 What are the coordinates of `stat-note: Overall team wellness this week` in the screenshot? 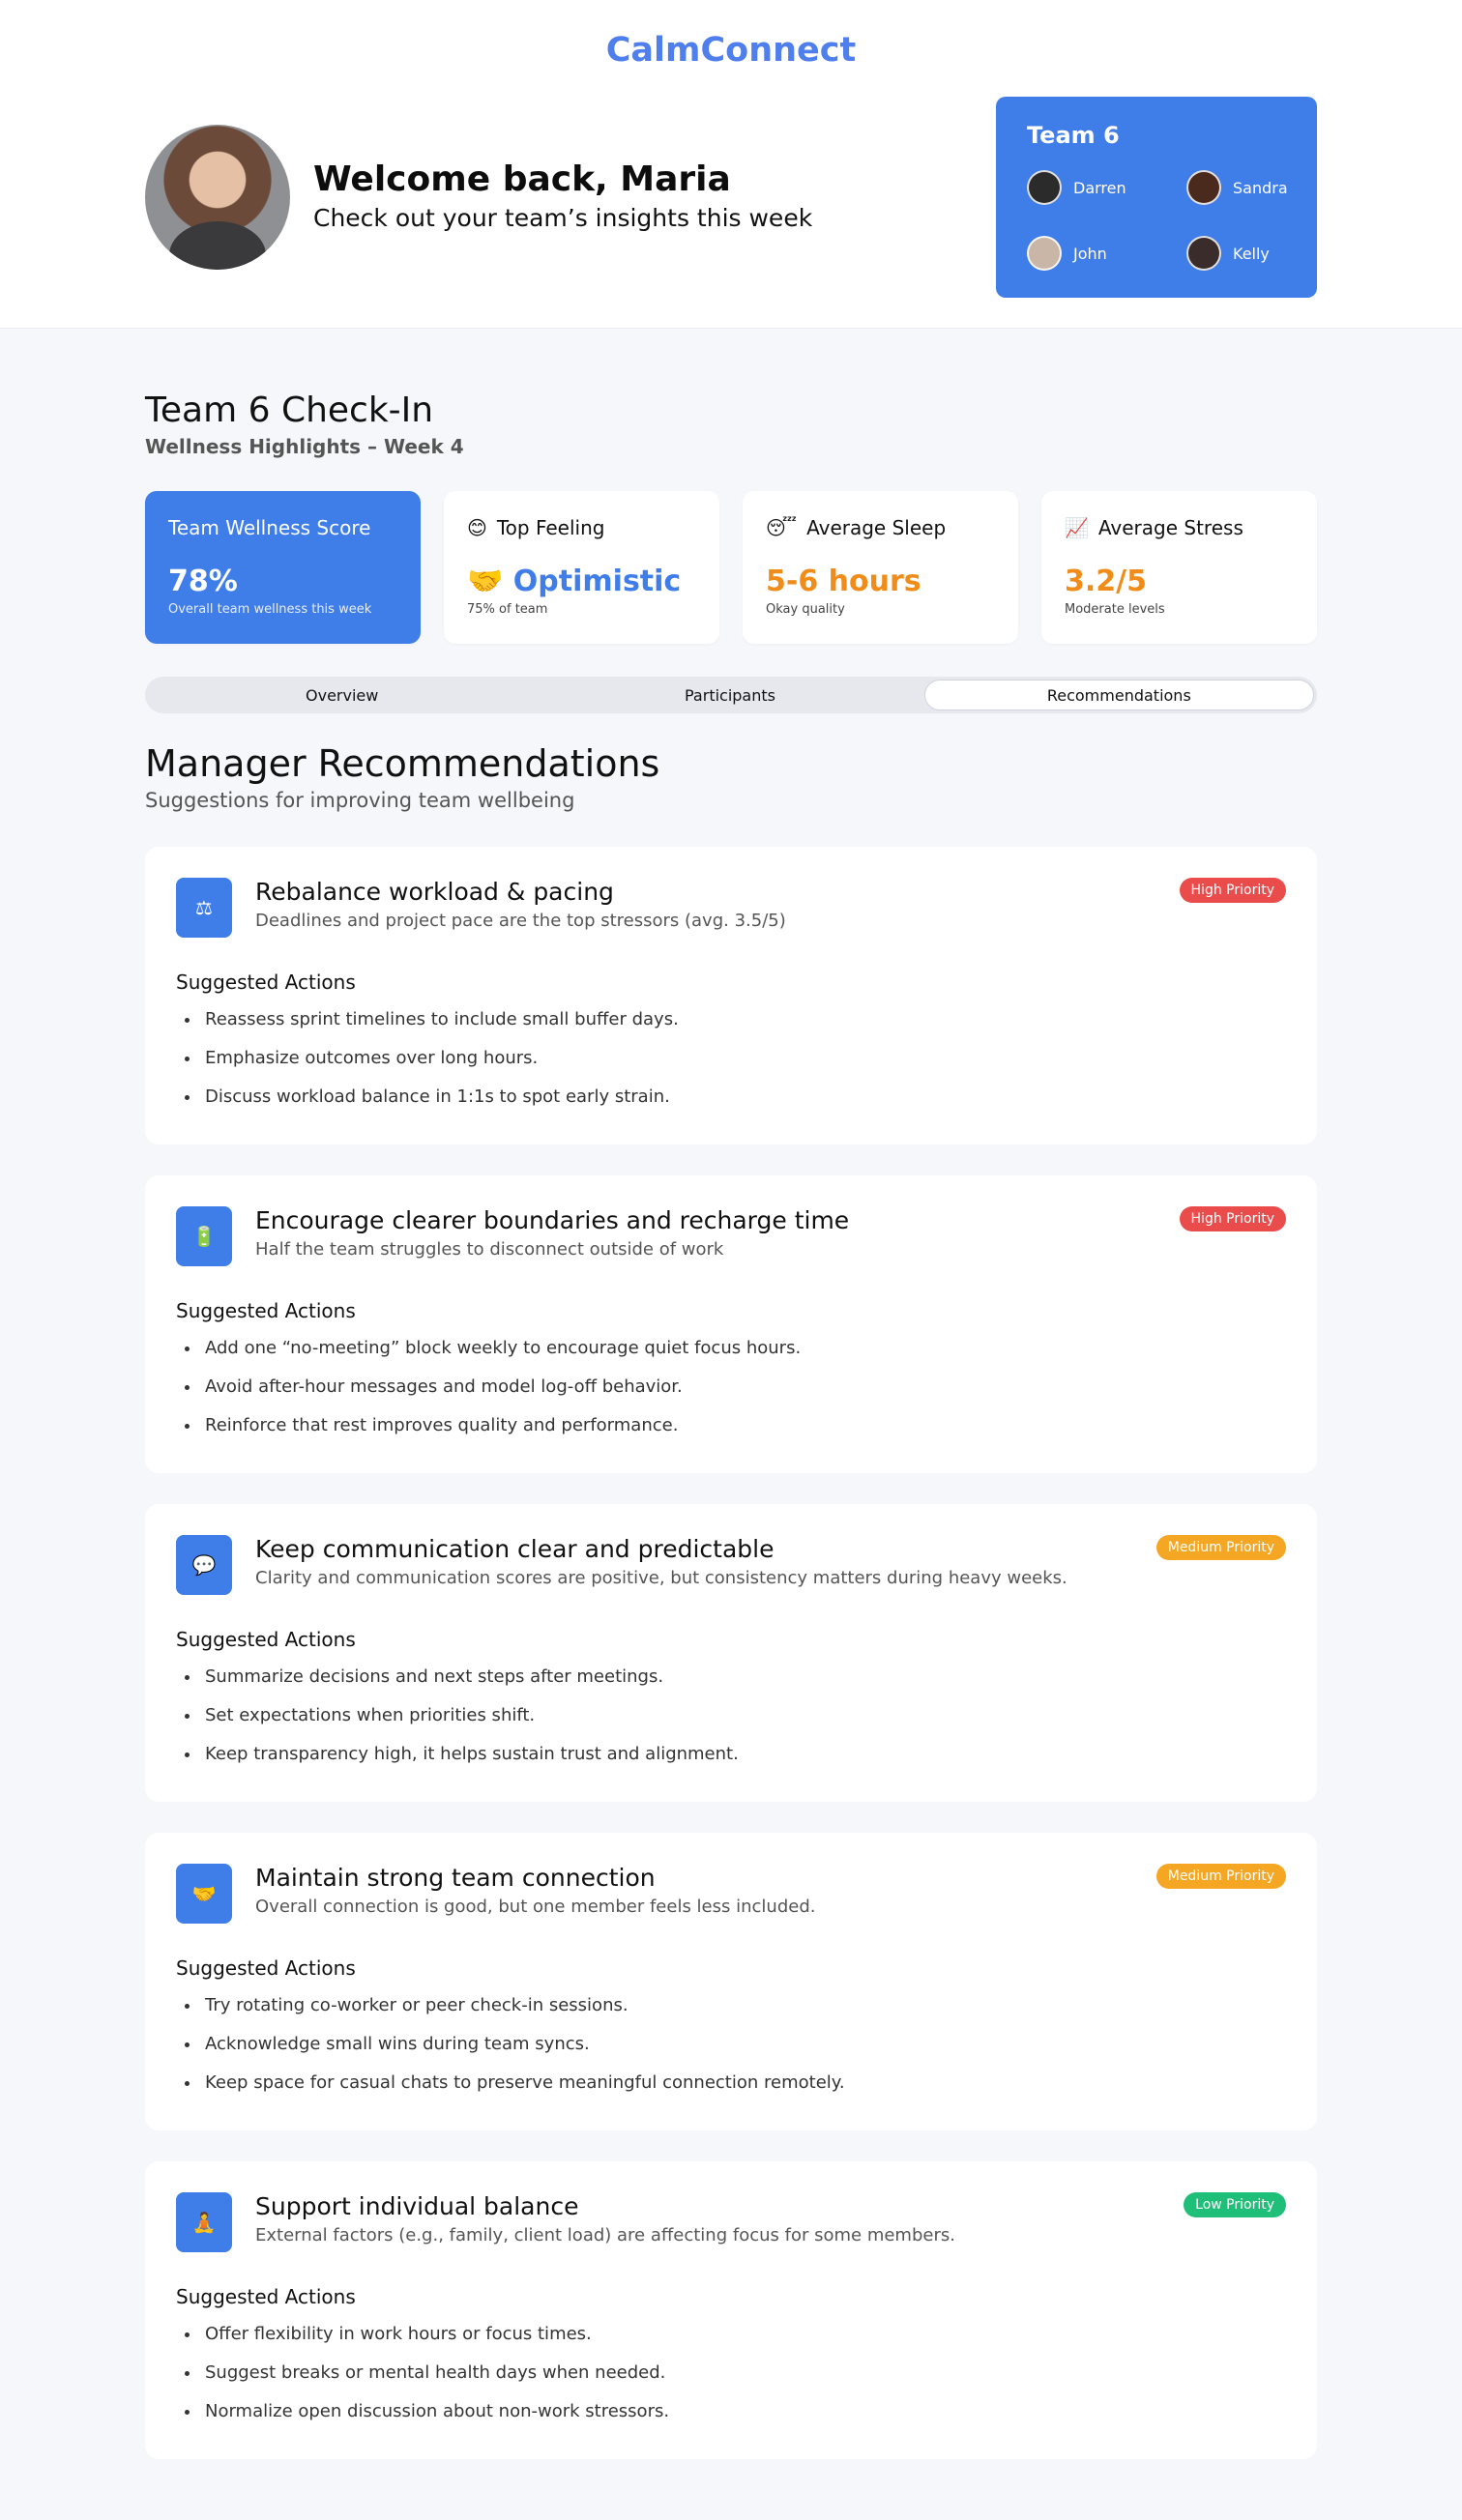 It's located at (270, 610).